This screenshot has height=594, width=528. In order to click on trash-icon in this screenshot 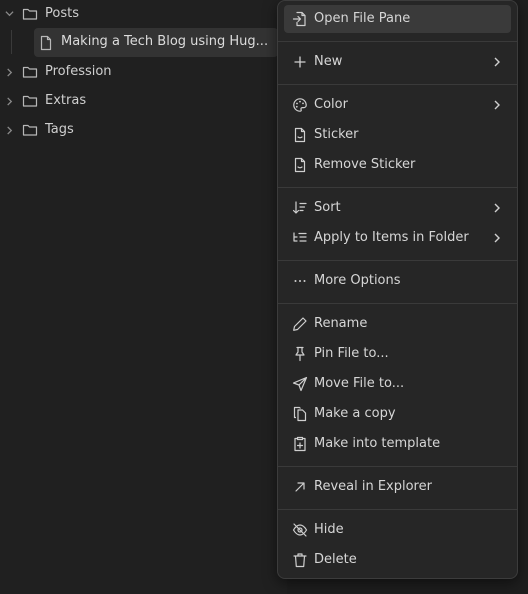, I will do `click(300, 560)`.